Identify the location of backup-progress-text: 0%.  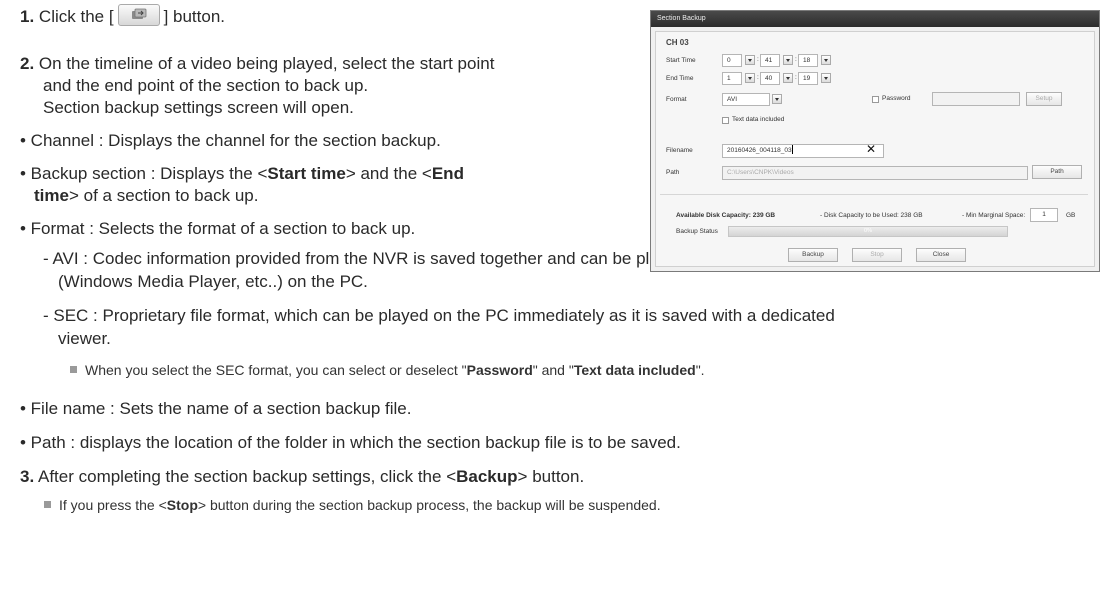
(868, 231).